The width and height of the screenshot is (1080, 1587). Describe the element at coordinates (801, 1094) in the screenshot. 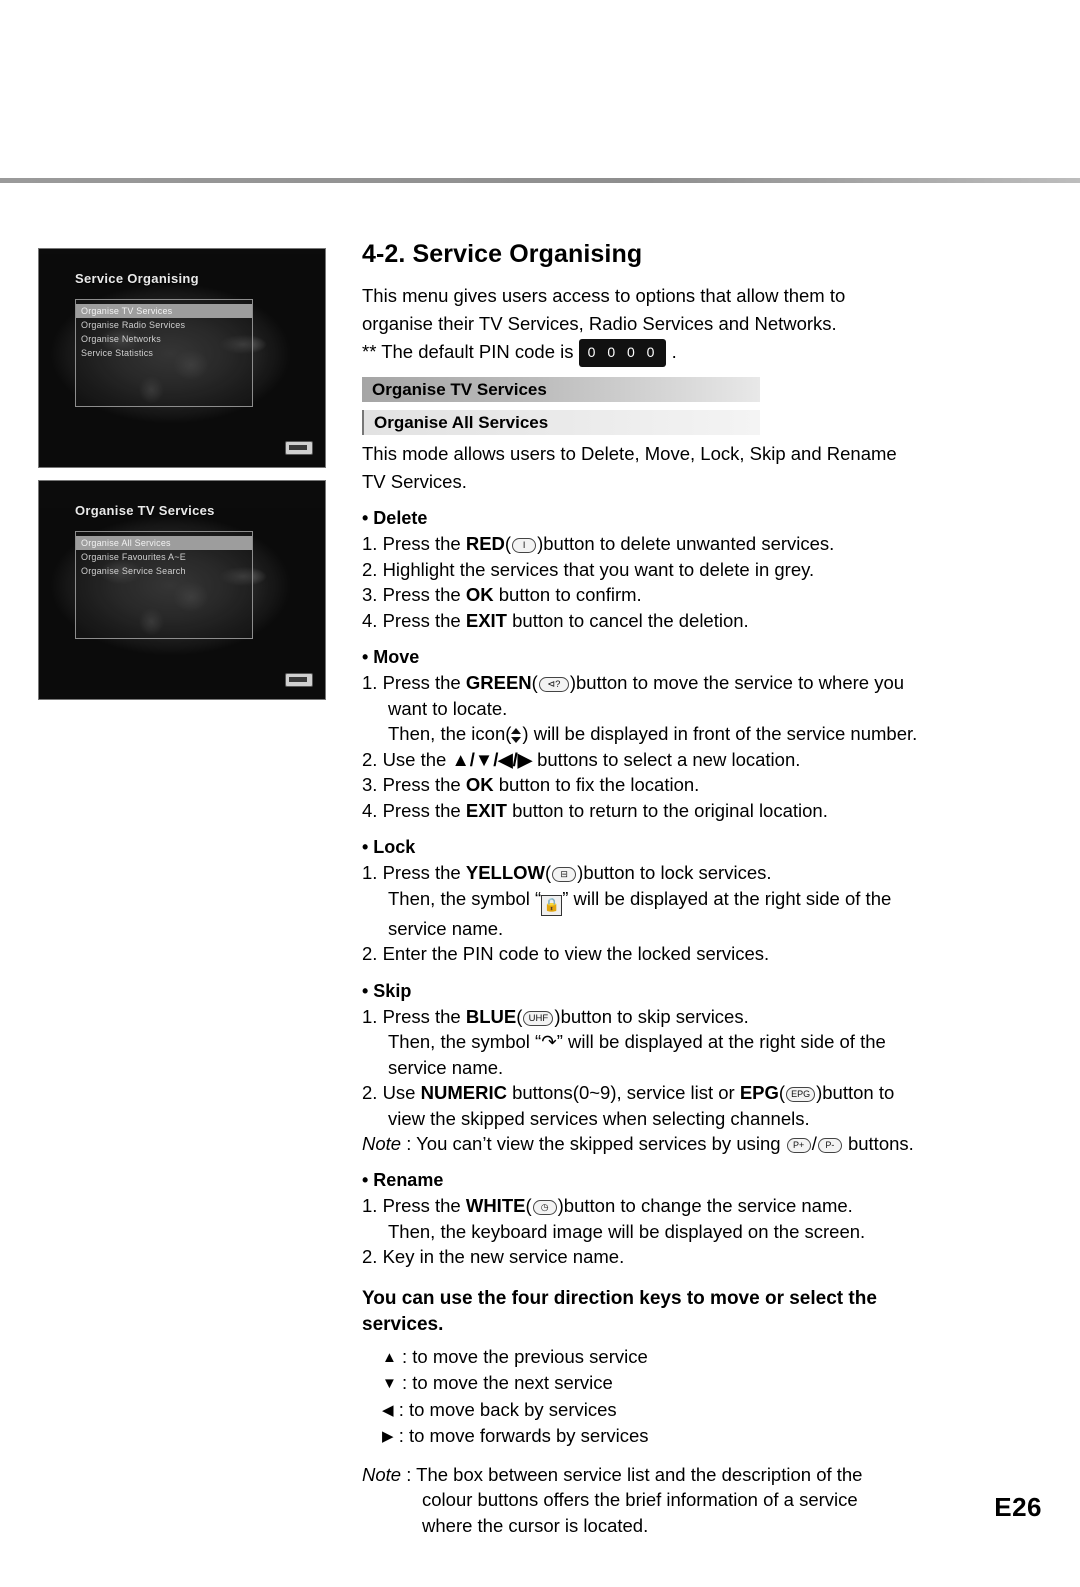

I see `epg-button-key-icon: EPG` at that location.